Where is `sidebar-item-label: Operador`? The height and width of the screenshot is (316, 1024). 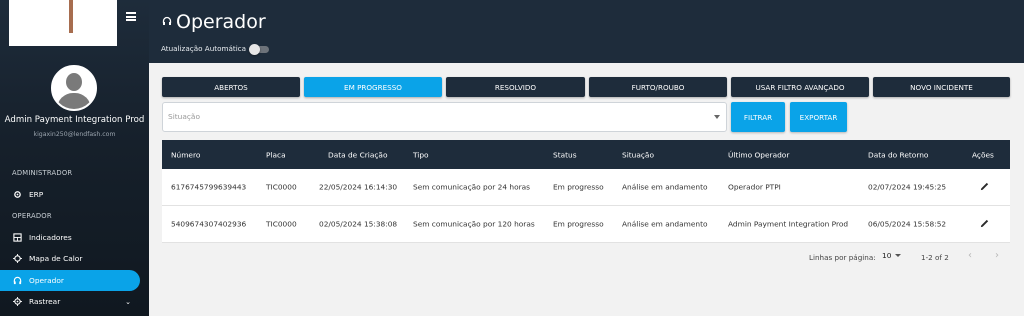 sidebar-item-label: Operador is located at coordinates (46, 280).